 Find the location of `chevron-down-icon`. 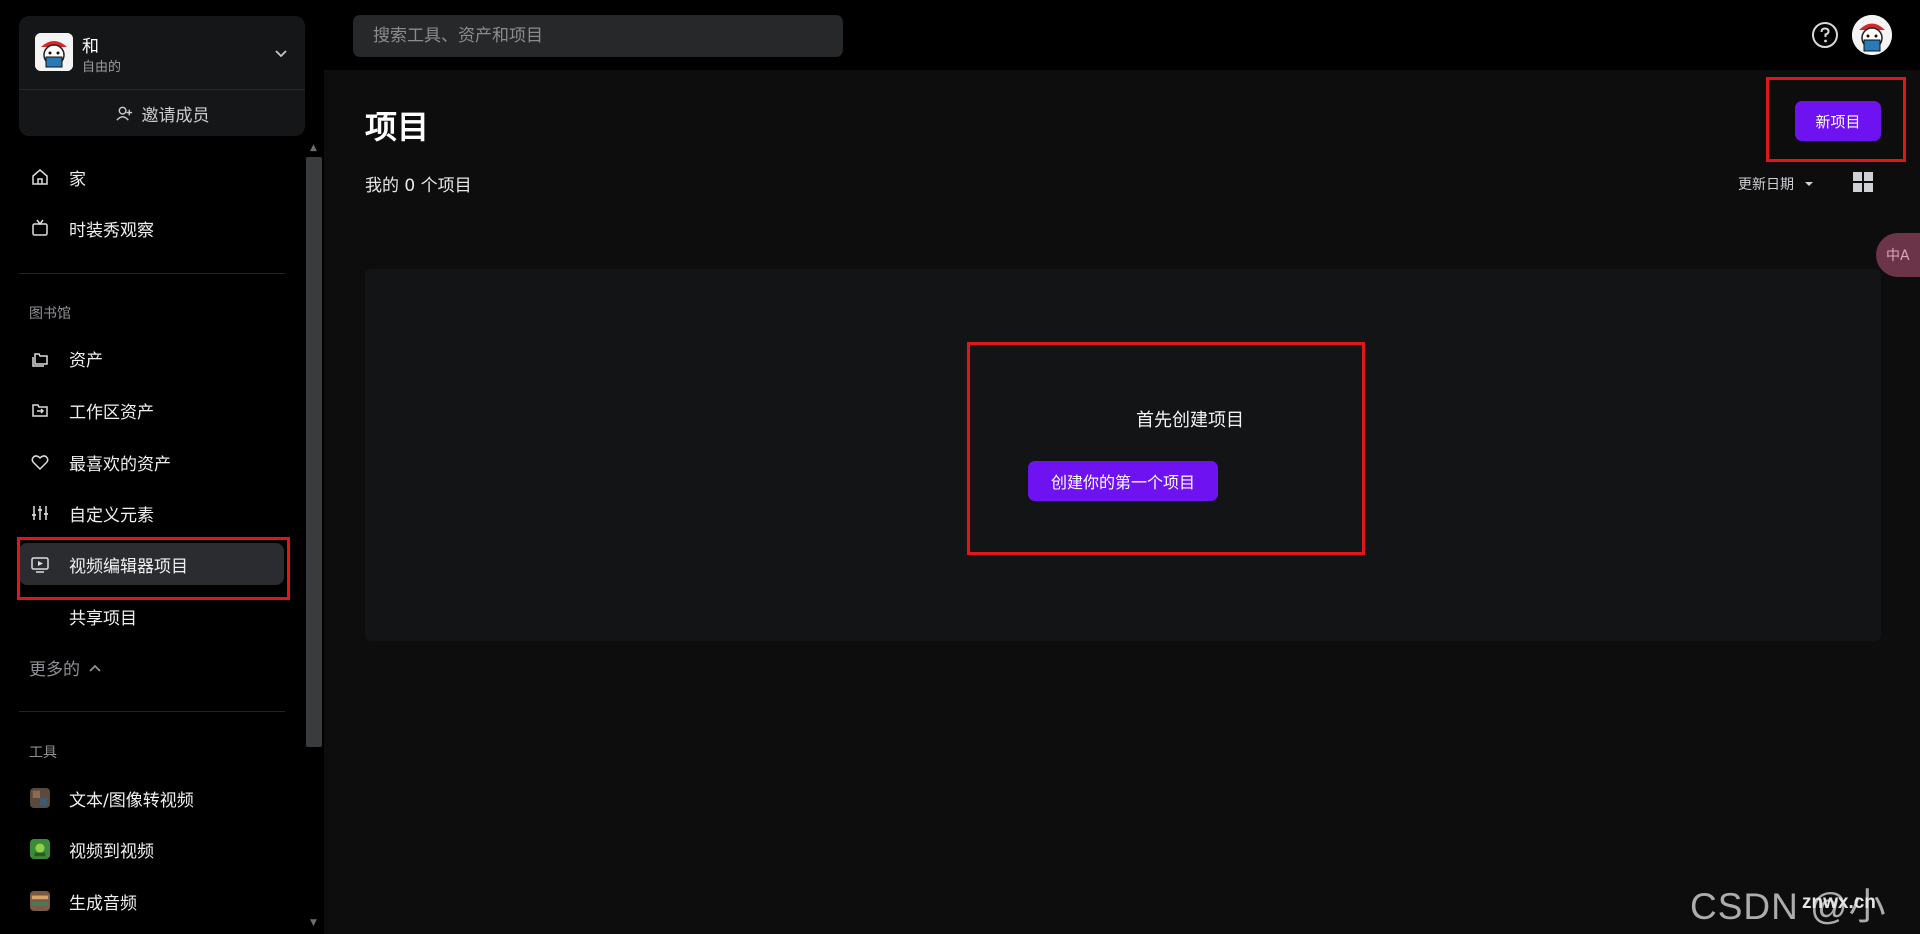

chevron-down-icon is located at coordinates (281, 54).